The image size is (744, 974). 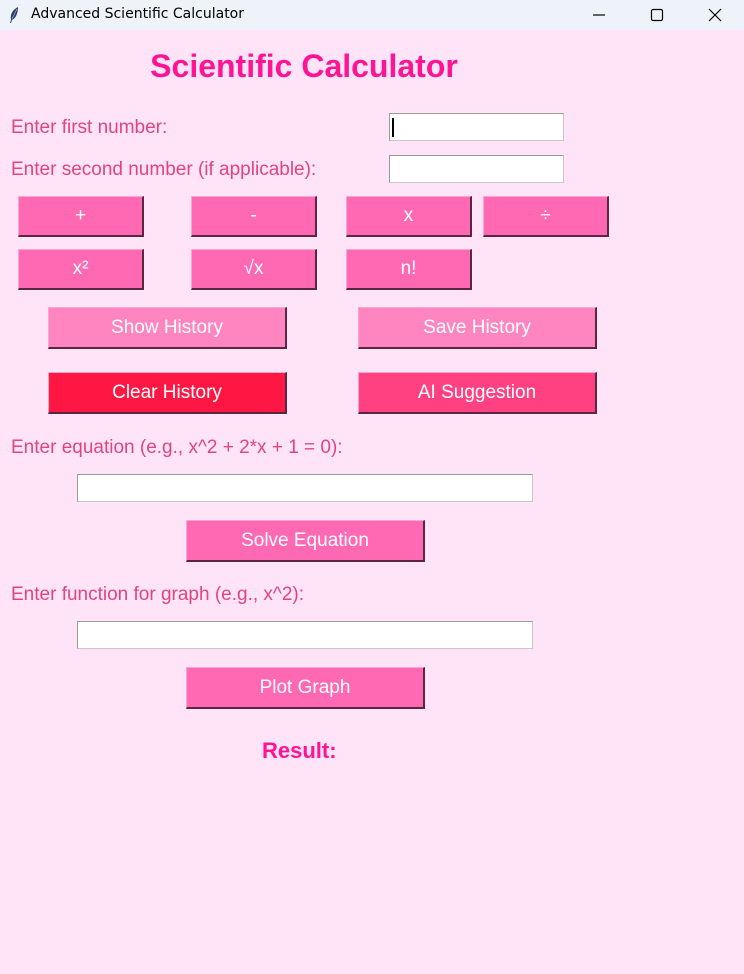 What do you see at coordinates (409, 216) in the screenshot?
I see `multiply-button: x` at bounding box center [409, 216].